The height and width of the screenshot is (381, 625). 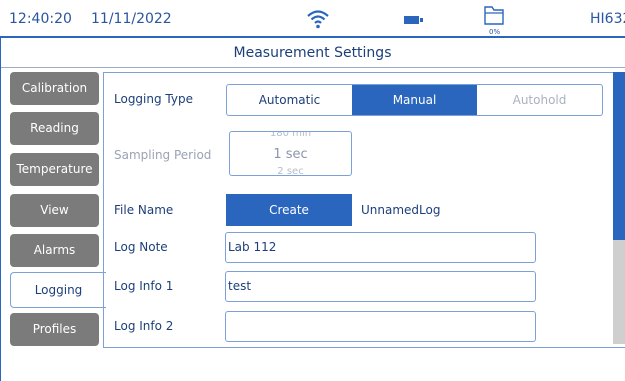 I want to click on log-info1-label: Log Info 1, so click(x=144, y=286).